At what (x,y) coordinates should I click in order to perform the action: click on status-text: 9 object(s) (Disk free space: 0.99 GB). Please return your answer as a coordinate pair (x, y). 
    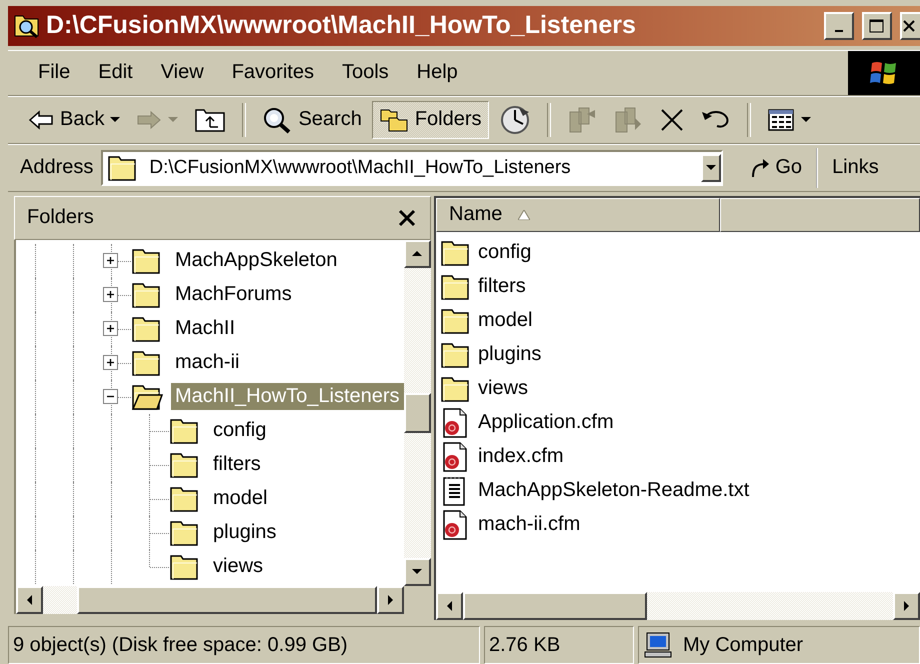
    Looking at the image, I should click on (244, 645).